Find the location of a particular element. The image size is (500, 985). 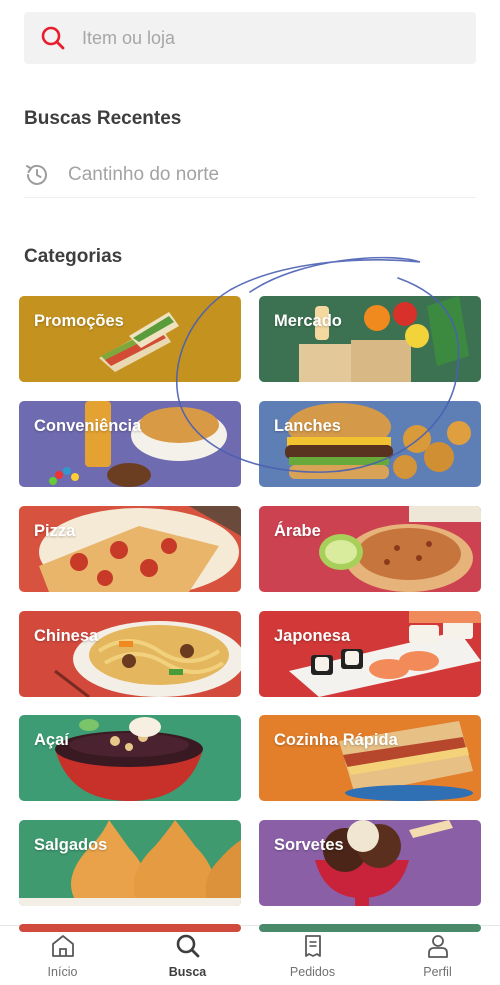

sushi-image is located at coordinates (370, 654).